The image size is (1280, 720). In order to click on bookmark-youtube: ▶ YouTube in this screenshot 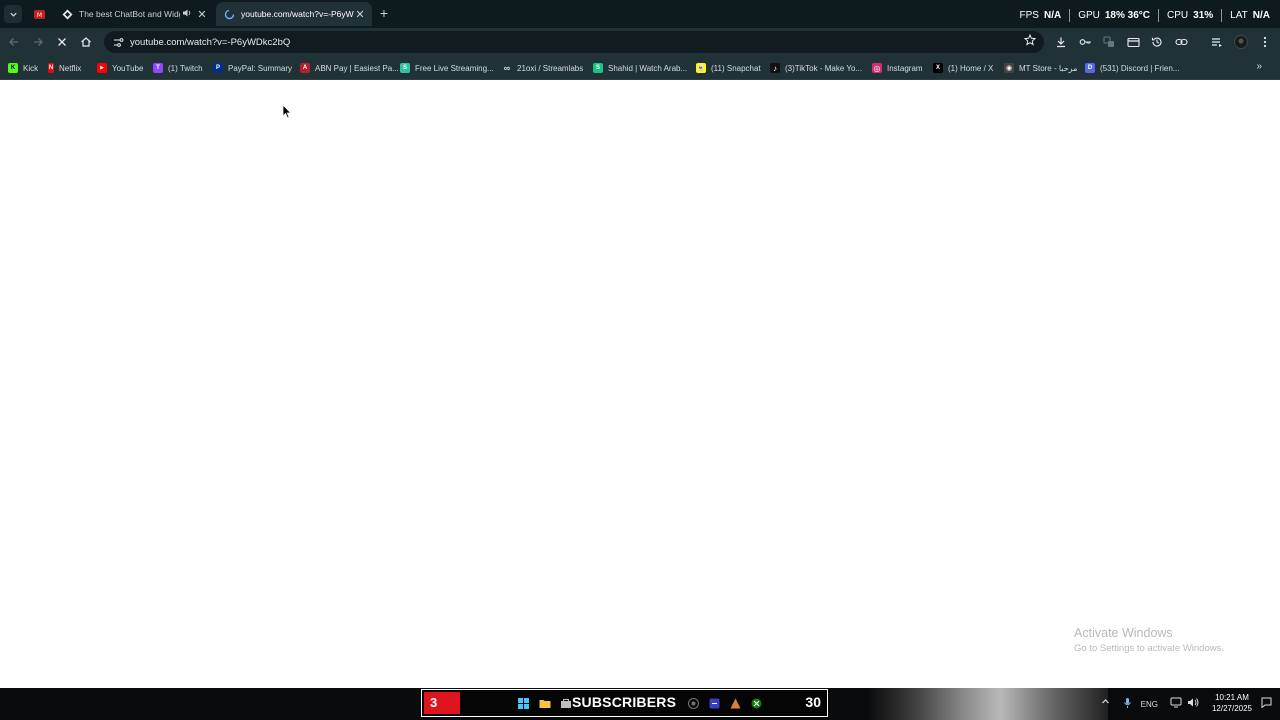, I will do `click(120, 68)`.